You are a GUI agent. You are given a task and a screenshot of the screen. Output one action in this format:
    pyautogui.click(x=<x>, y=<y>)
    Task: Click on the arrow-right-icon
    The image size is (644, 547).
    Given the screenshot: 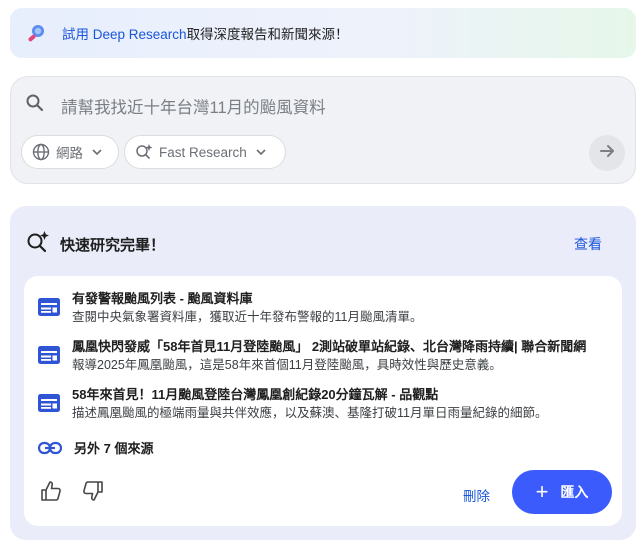 What is the action you would take?
    pyautogui.click(x=607, y=153)
    